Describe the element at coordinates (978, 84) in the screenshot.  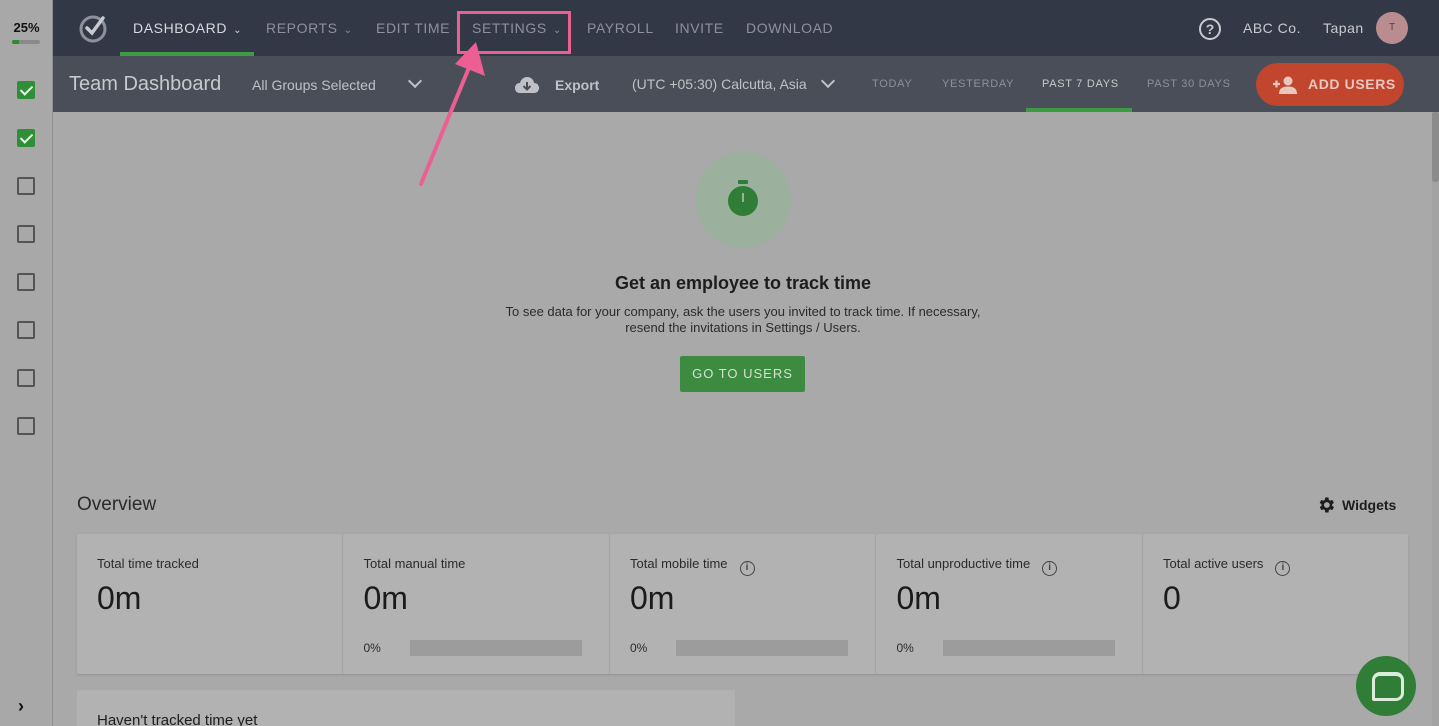
I see `range-tab-yesterday: YESTERDAY` at that location.